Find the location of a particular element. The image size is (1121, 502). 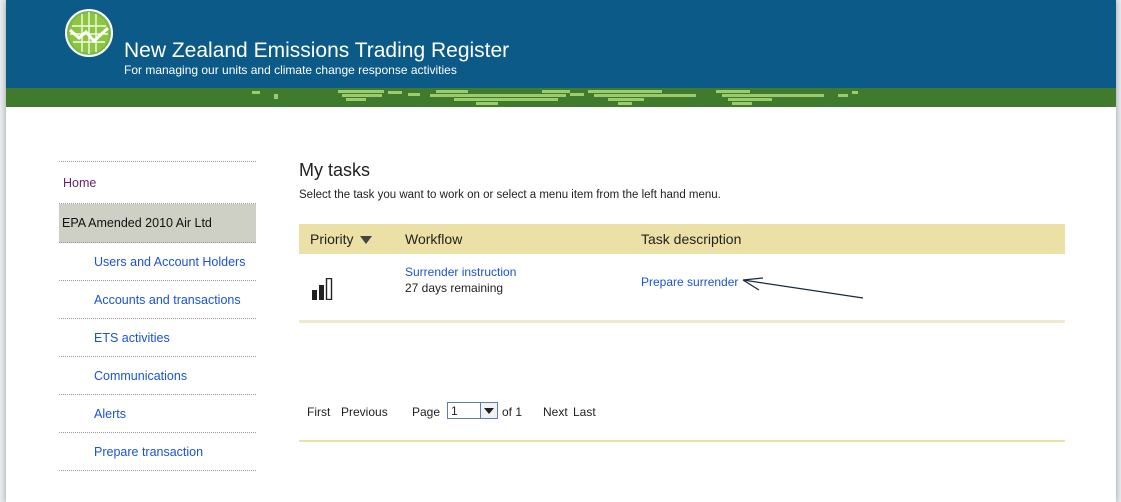

priority-column-header: Priority is located at coordinates (341, 239).